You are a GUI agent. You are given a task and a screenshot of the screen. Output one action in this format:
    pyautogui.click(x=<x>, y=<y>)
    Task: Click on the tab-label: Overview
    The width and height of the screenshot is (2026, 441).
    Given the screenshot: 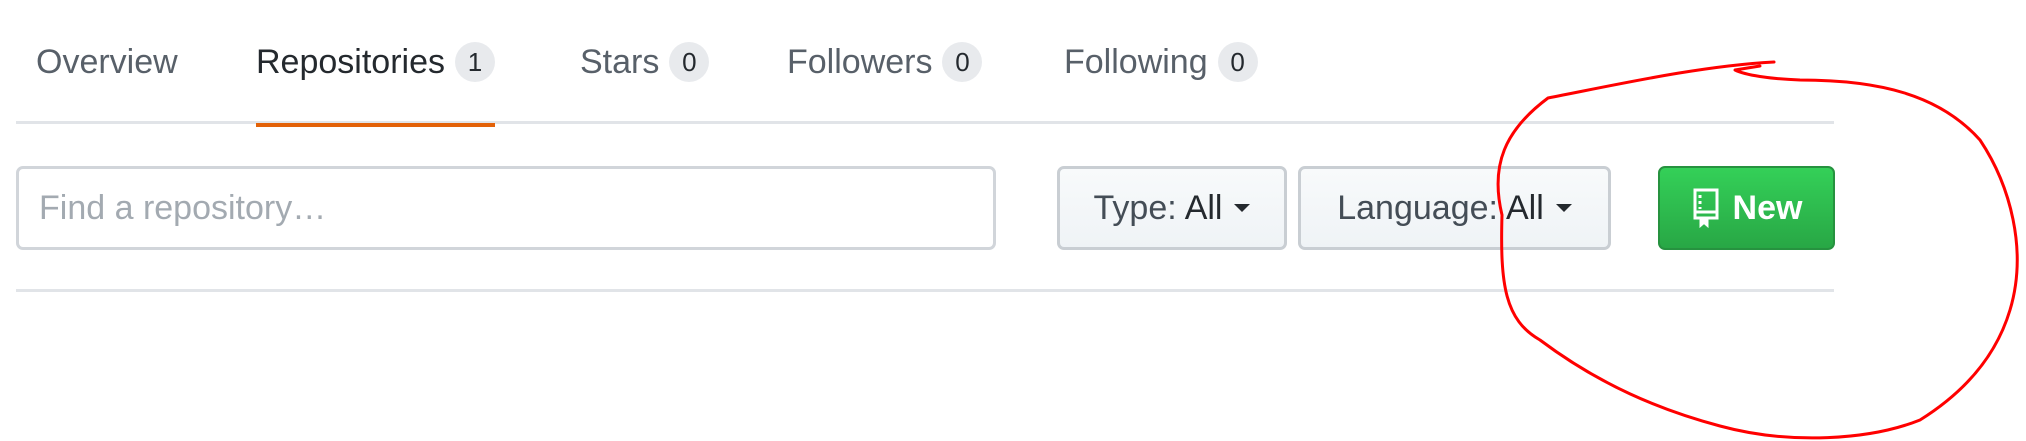 What is the action you would take?
    pyautogui.click(x=107, y=61)
    